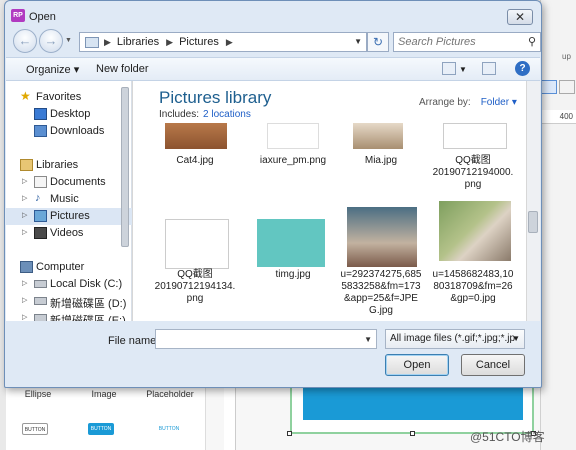 The width and height of the screenshot is (576, 450). Describe the element at coordinates (413, 404) in the screenshot. I see `canvas-blue-rectangle` at that location.